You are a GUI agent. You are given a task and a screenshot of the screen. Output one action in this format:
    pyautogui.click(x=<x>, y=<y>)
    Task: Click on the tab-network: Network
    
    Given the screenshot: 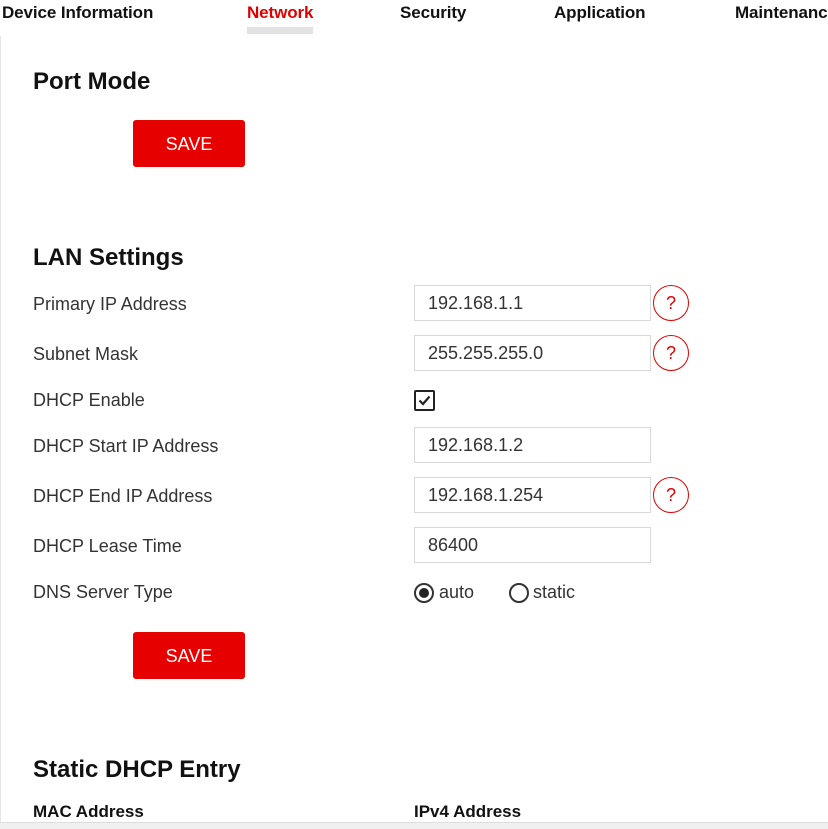 What is the action you would take?
    pyautogui.click(x=280, y=18)
    